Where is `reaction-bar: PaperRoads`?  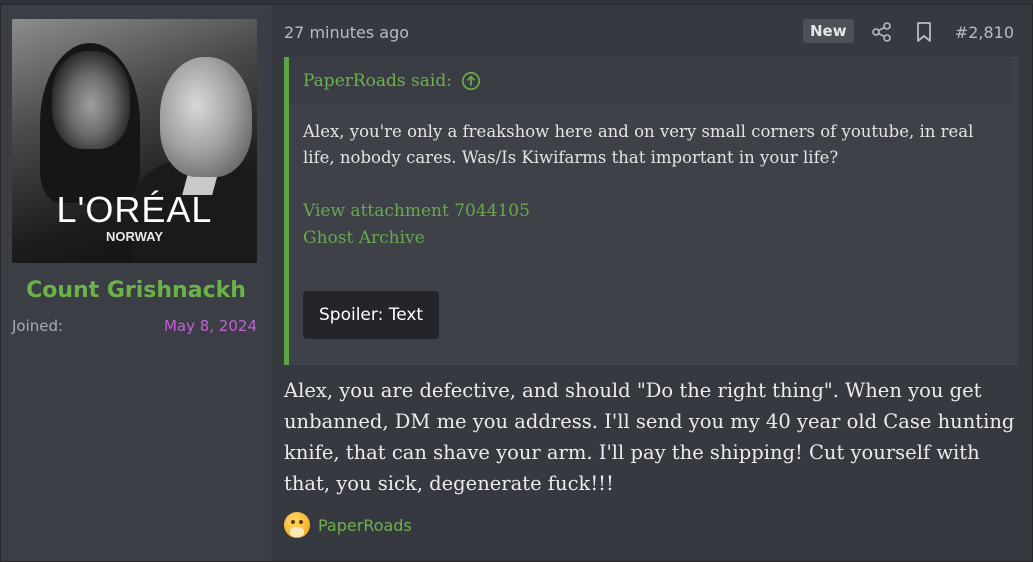 reaction-bar: PaperRoads is located at coordinates (348, 525).